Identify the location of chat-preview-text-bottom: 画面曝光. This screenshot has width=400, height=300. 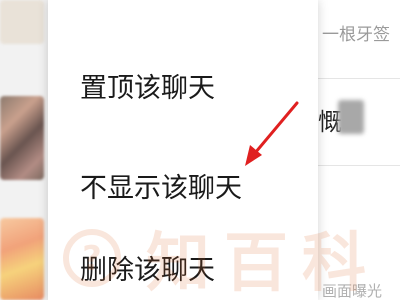
(352, 291).